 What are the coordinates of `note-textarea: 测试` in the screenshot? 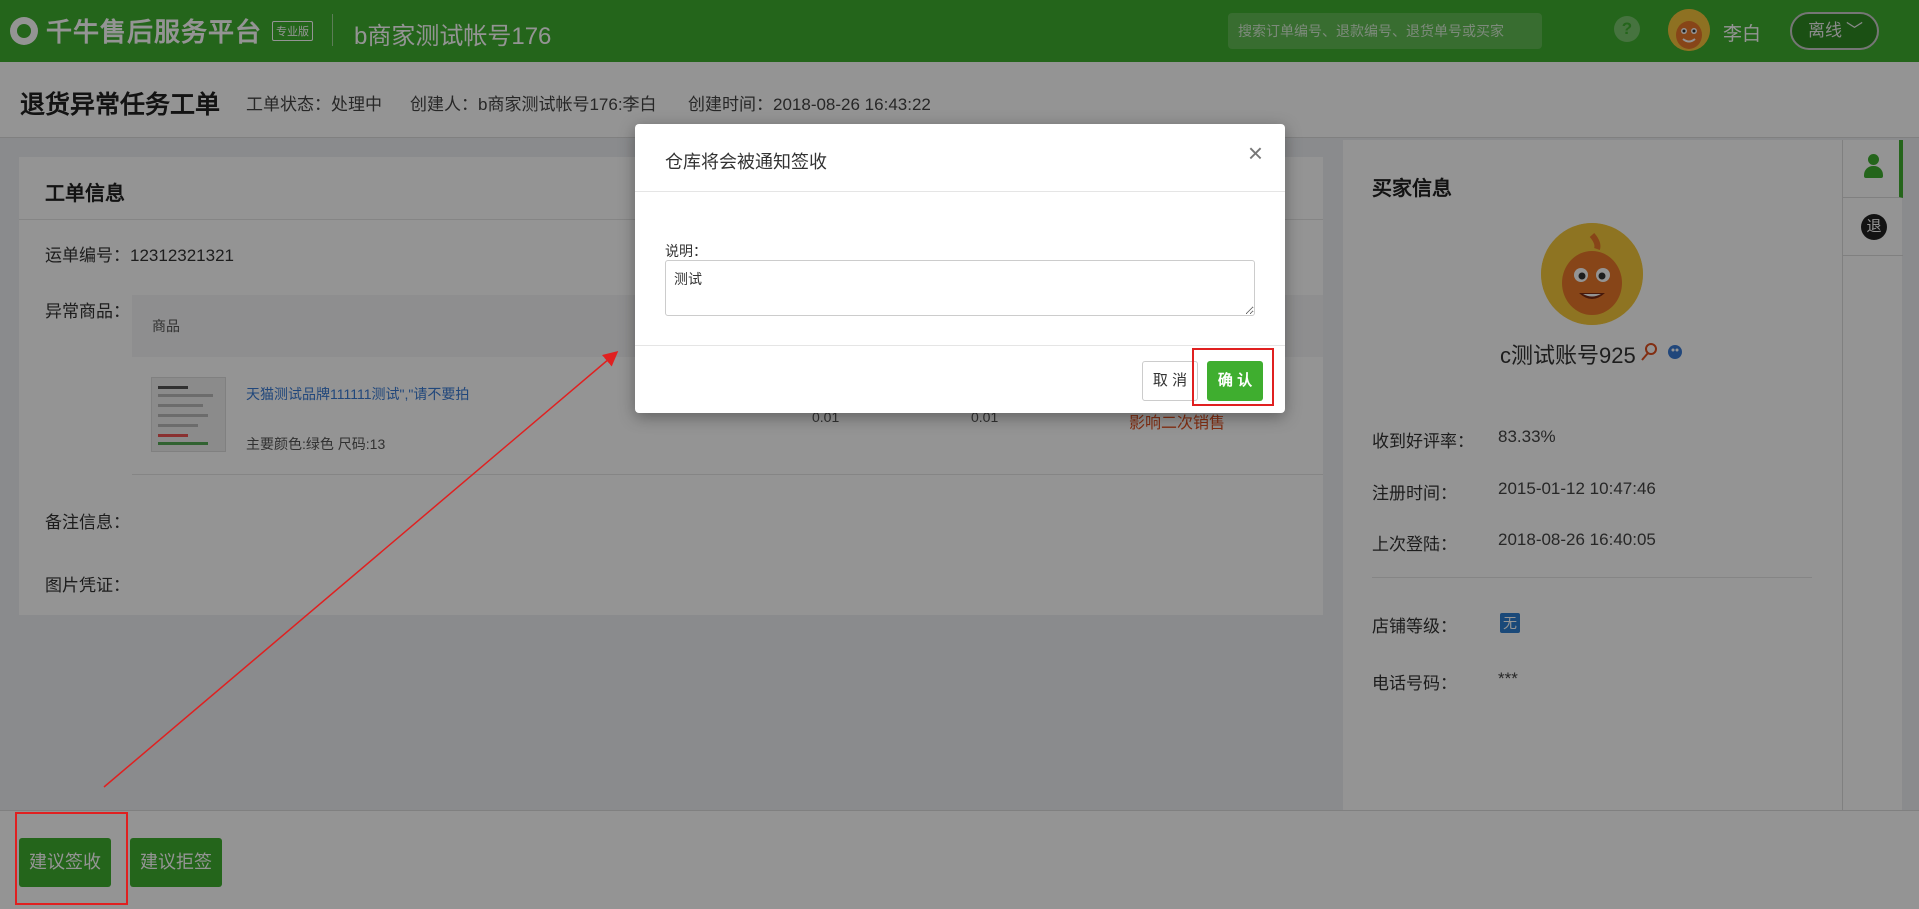 It's located at (960, 288).